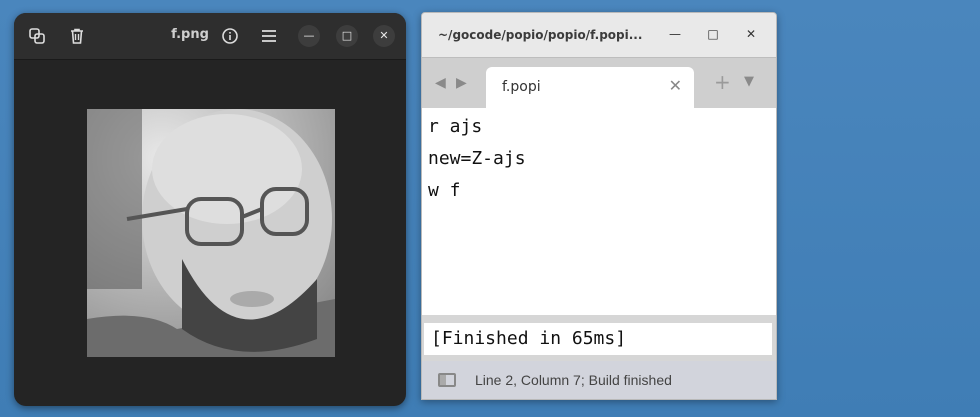 The width and height of the screenshot is (980, 417). What do you see at coordinates (749, 81) in the screenshot?
I see `tab-menu-icon: ▼` at bounding box center [749, 81].